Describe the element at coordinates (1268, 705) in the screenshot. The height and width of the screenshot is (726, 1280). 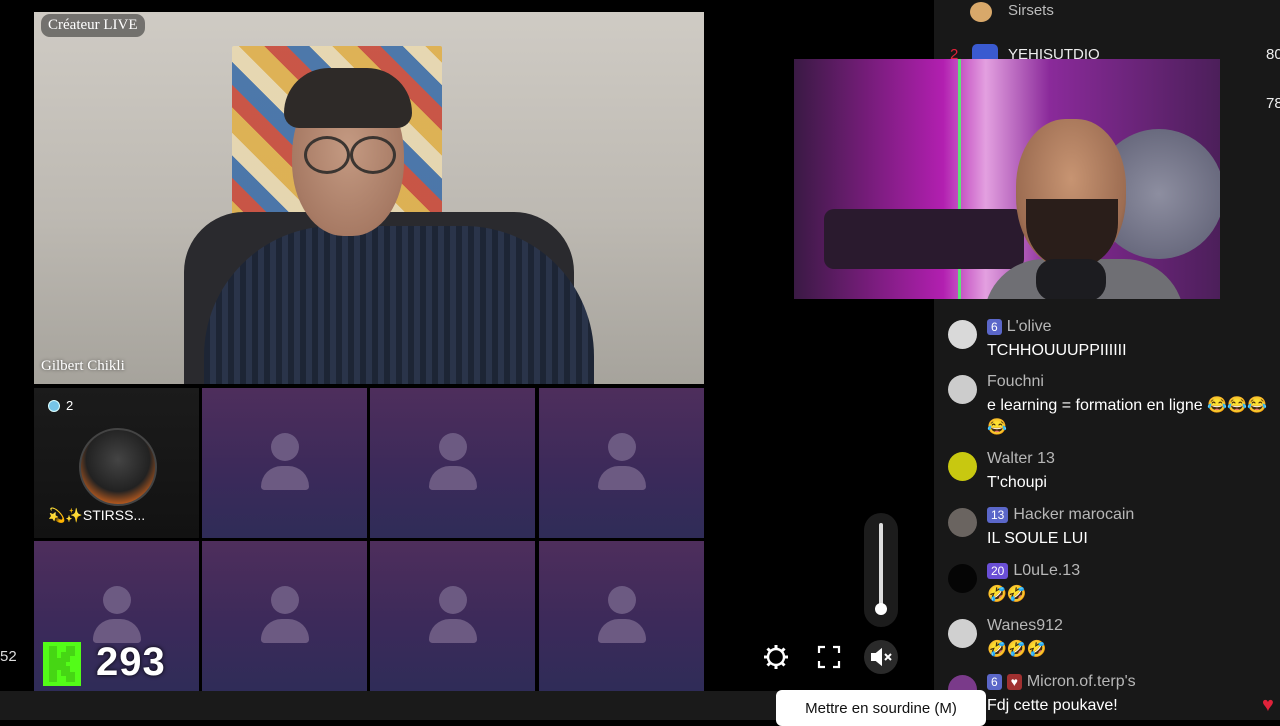
I see `heart-icon: ♥` at that location.